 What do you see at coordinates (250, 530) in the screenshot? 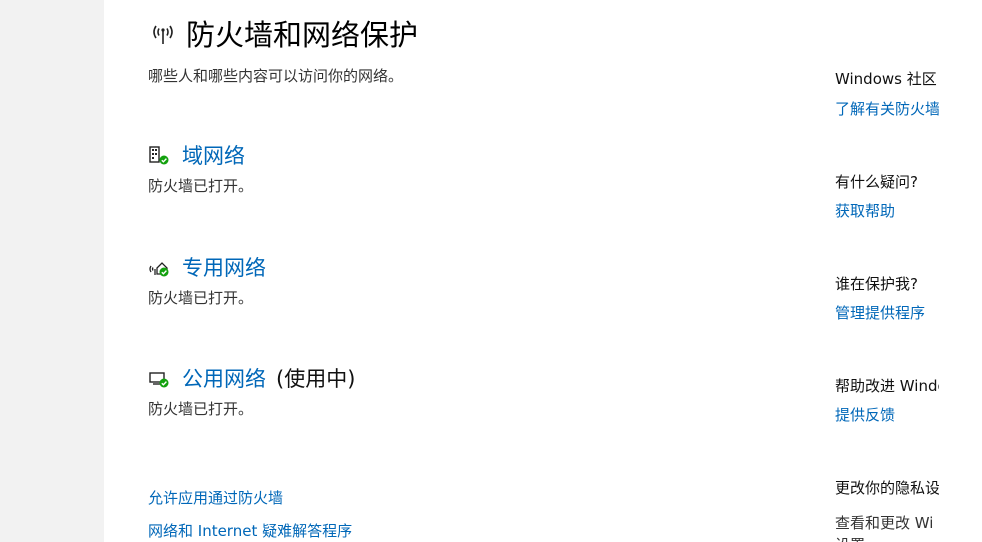
I see `network-troubleshooter-link: 网络和 Internet 疑难解答程序` at bounding box center [250, 530].